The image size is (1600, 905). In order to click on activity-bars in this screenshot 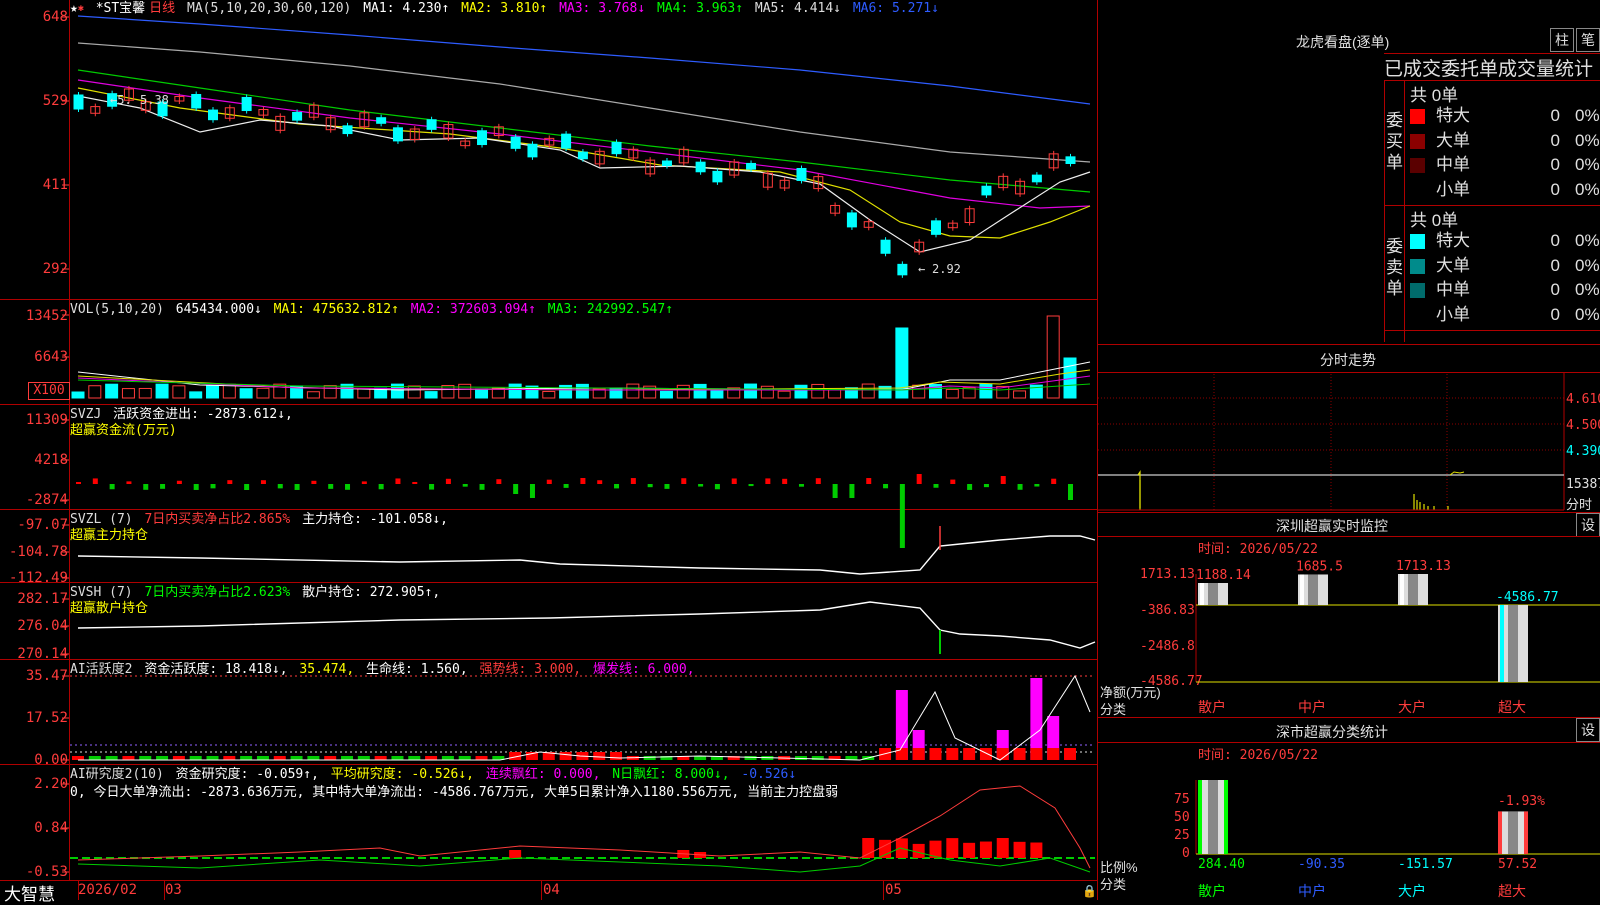, I will do `click(574, 719)`.